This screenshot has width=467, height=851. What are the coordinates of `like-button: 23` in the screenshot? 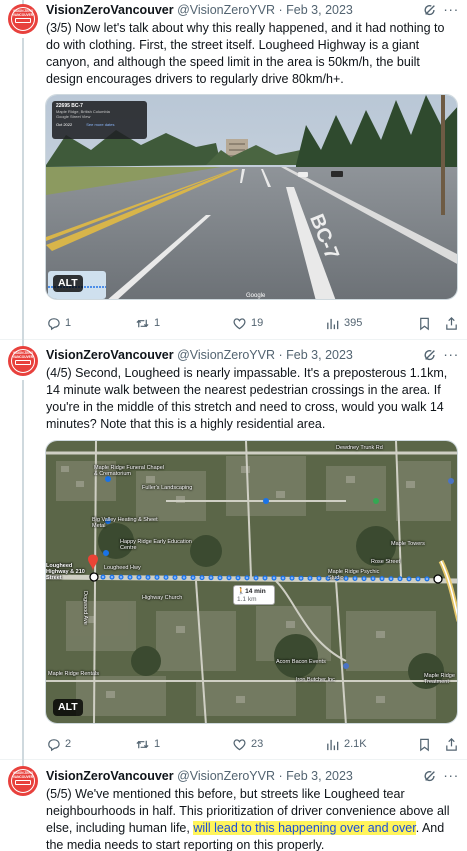 It's located at (247, 744).